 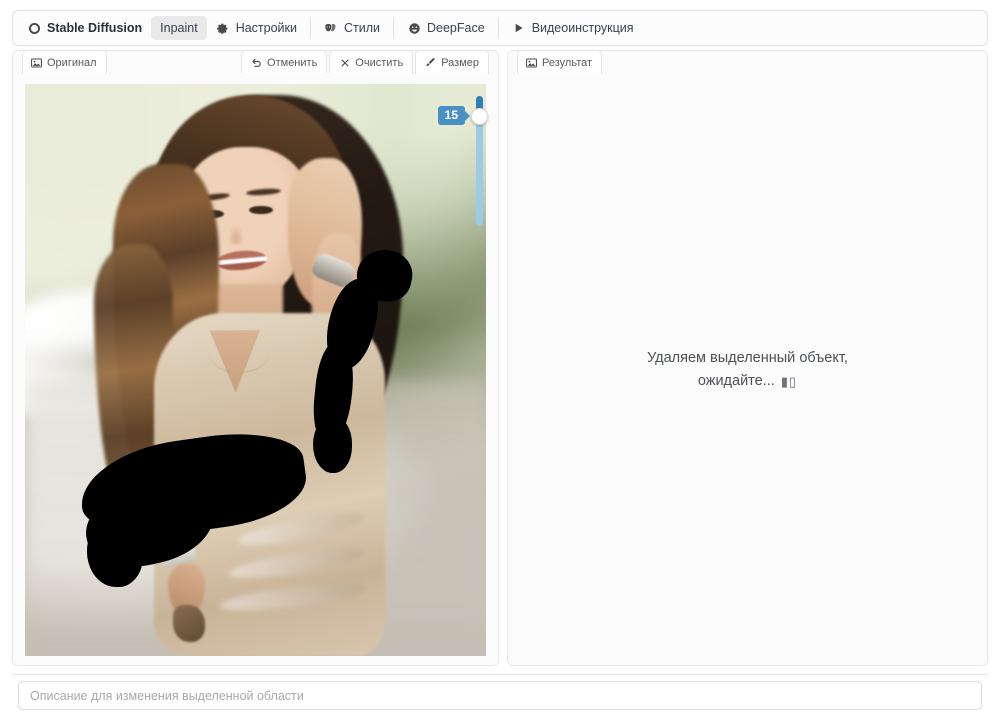 I want to click on brush-size-button: Размер, so click(x=452, y=62).